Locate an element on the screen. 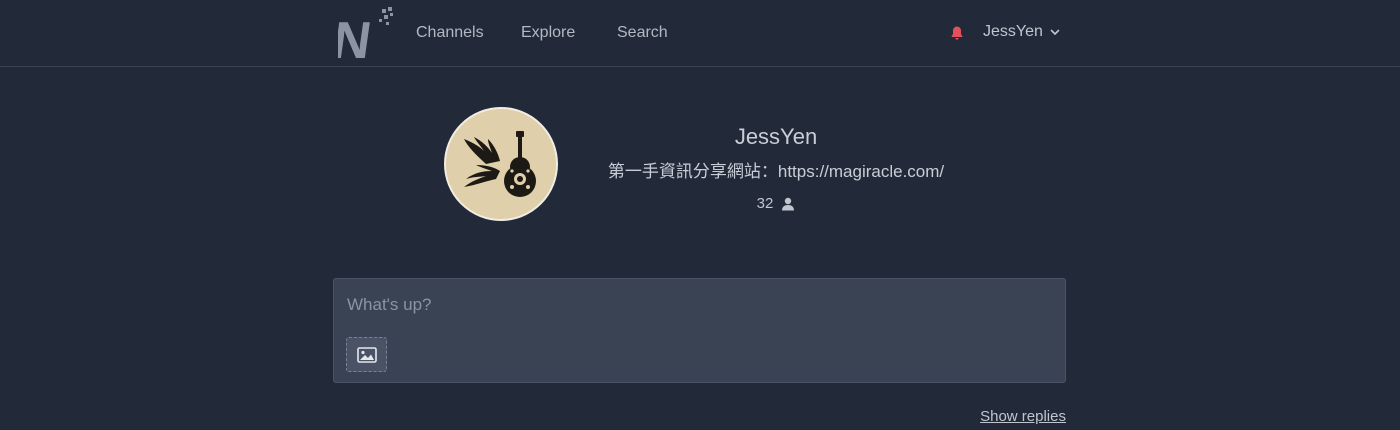  user-menu: JessYen is located at coordinates (1022, 32).